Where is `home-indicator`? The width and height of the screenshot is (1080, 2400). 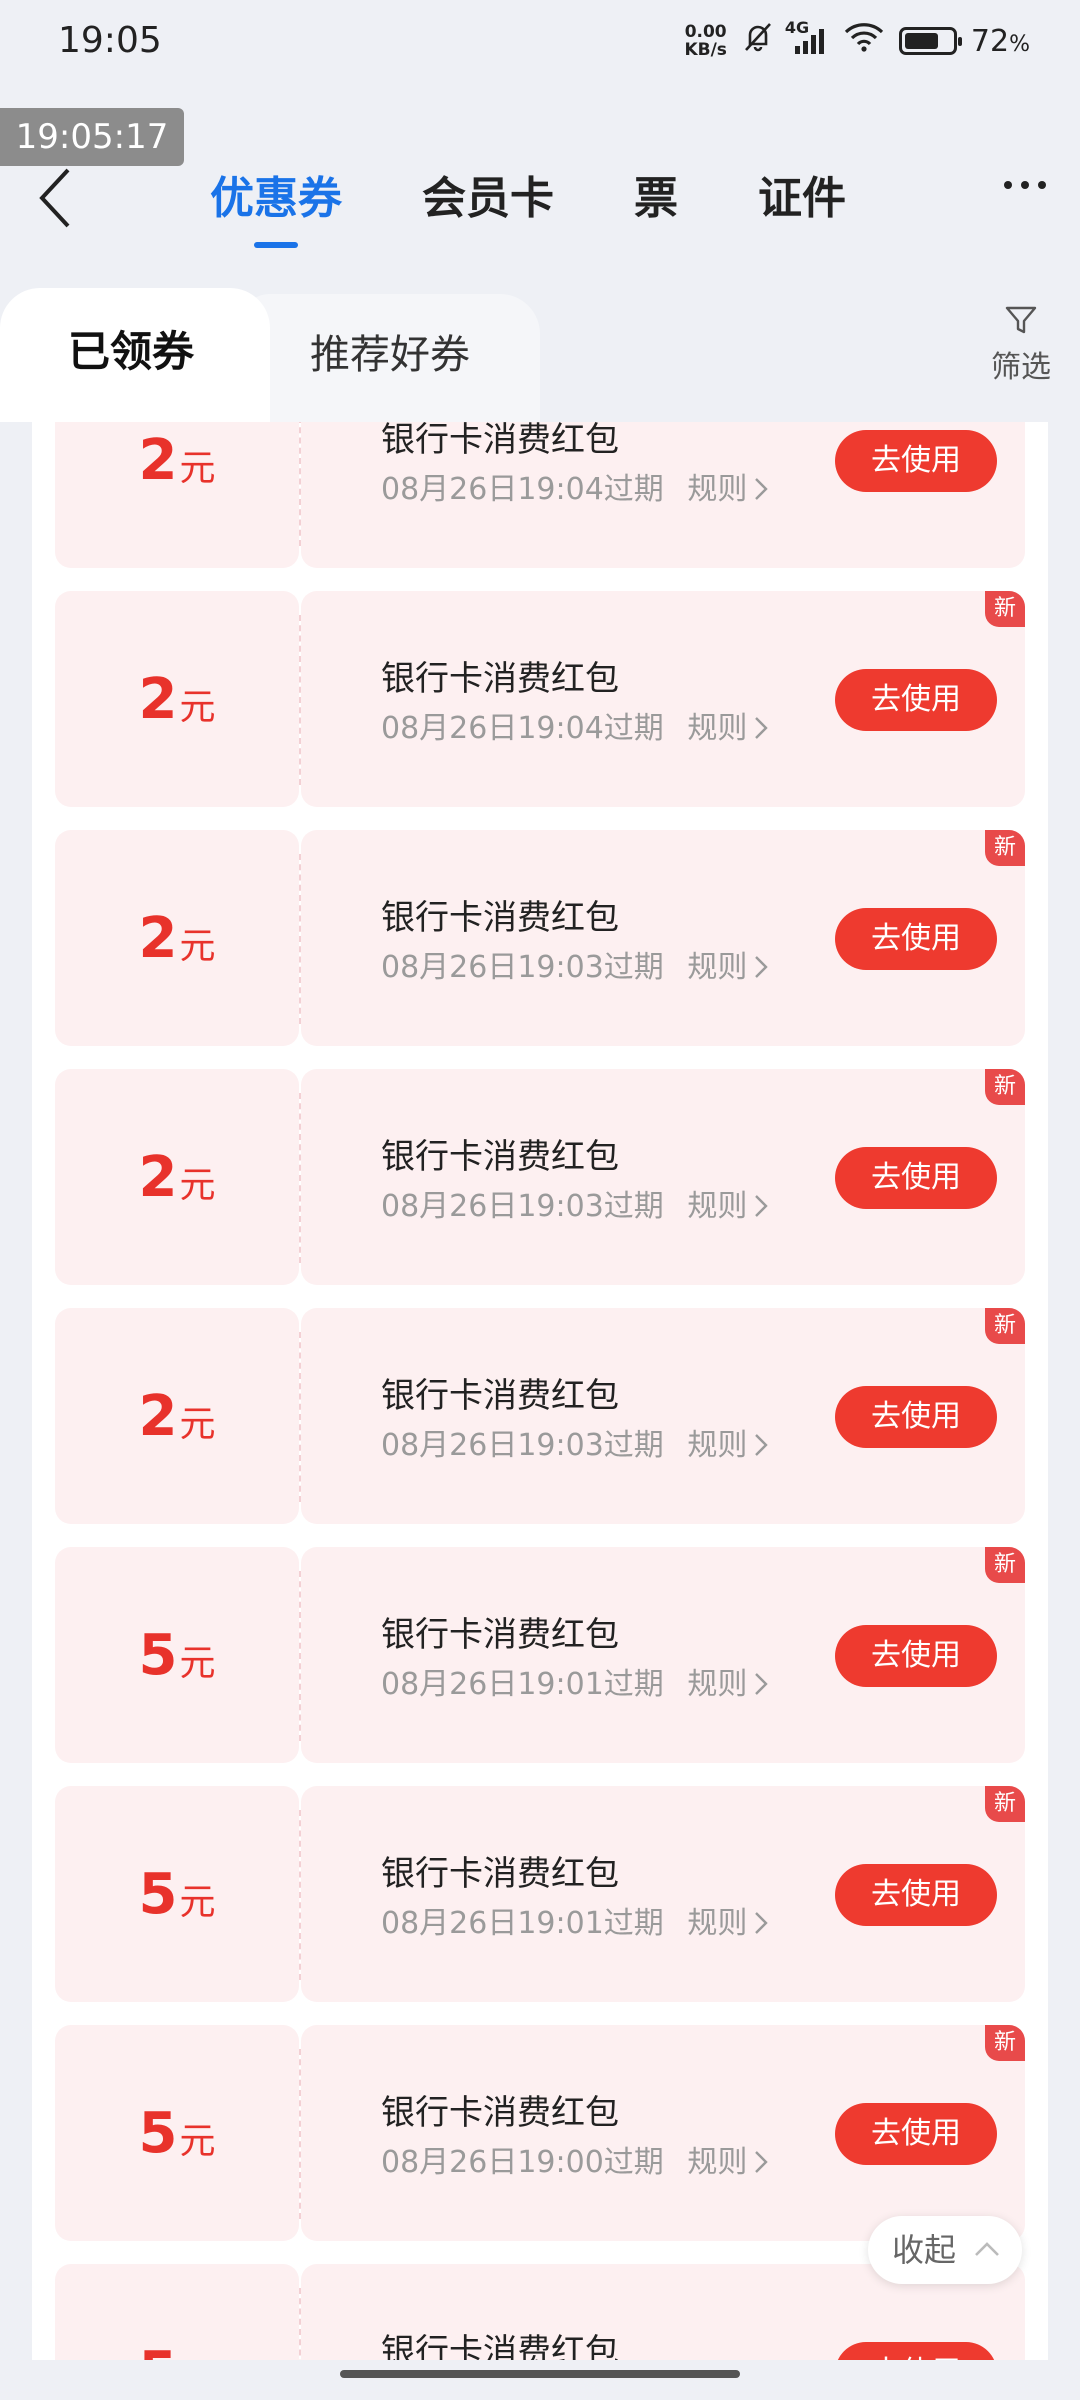
home-indicator is located at coordinates (540, 2374).